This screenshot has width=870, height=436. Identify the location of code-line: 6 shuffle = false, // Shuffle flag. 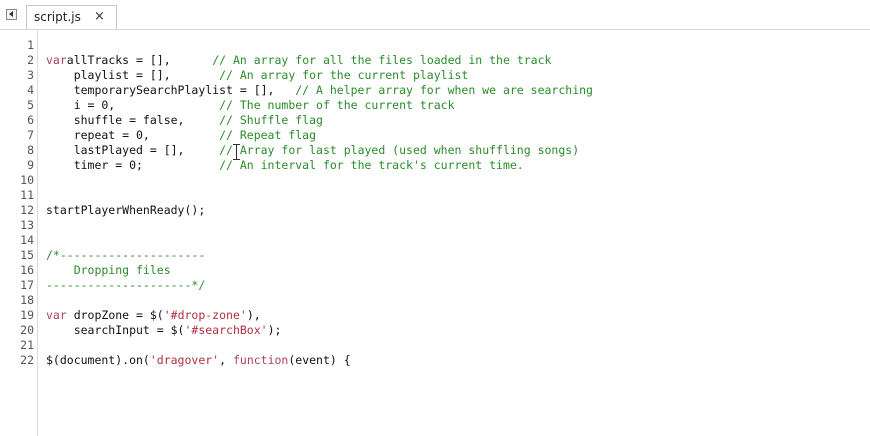
(435, 120).